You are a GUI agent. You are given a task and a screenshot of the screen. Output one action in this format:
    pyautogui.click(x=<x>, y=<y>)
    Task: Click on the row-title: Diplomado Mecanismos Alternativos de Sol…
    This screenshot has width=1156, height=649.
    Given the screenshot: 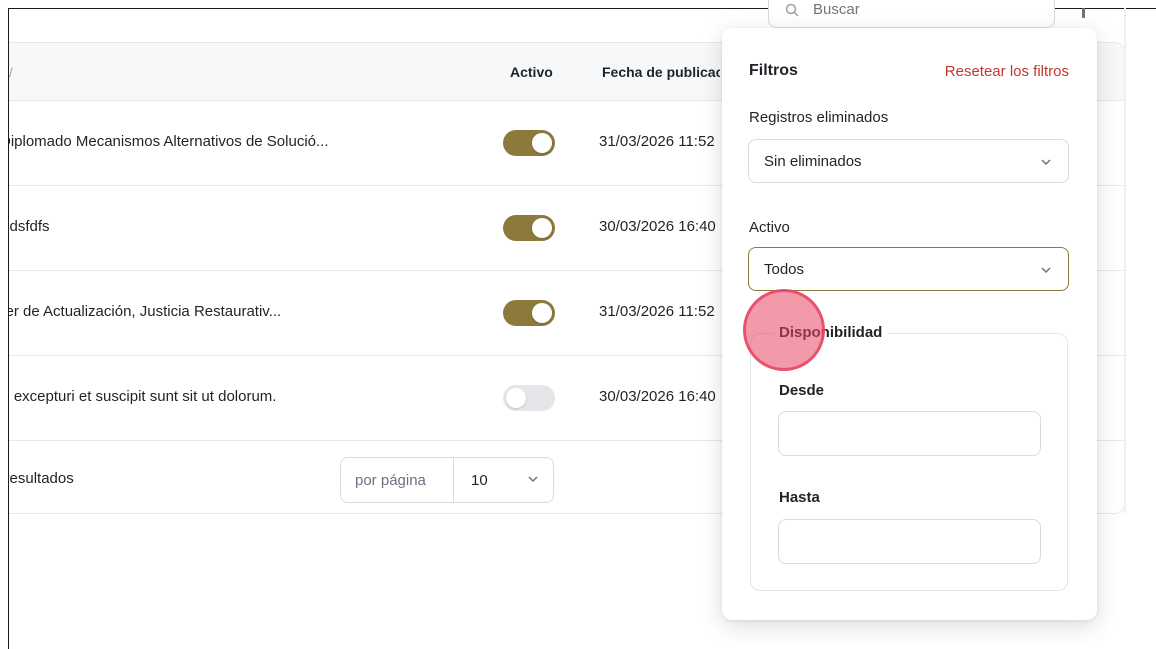 What is the action you would take?
    pyautogui.click(x=169, y=141)
    